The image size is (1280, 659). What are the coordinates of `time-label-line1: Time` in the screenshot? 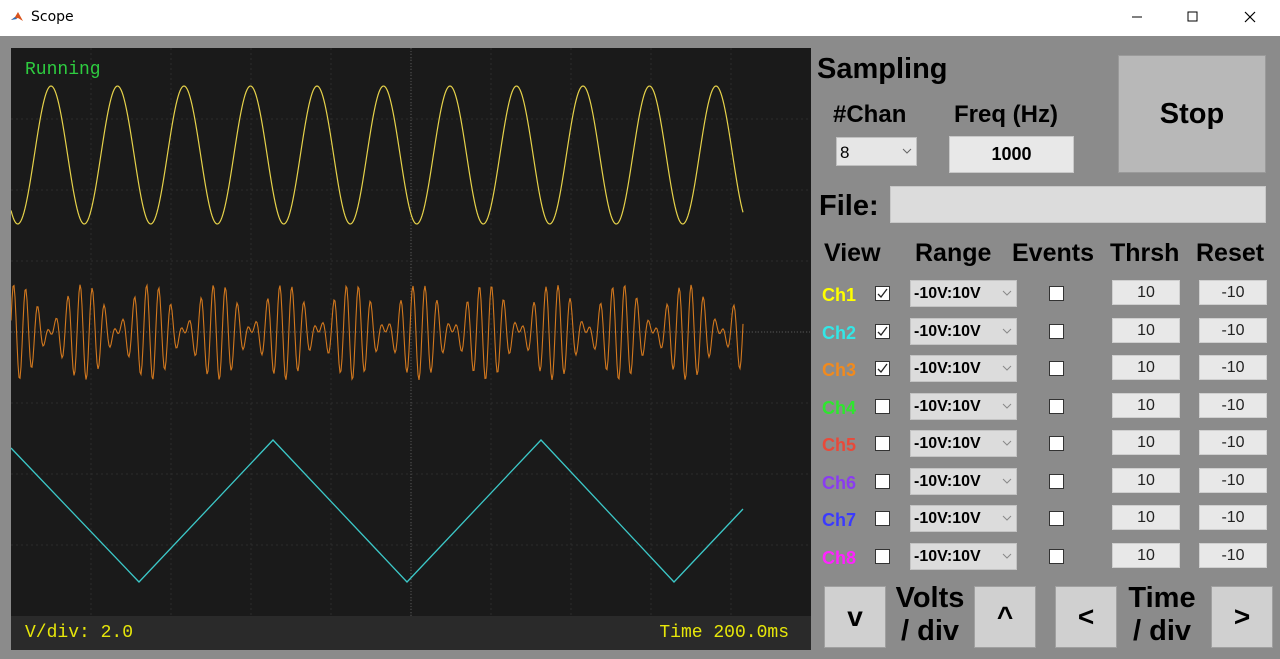 It's located at (1162, 598).